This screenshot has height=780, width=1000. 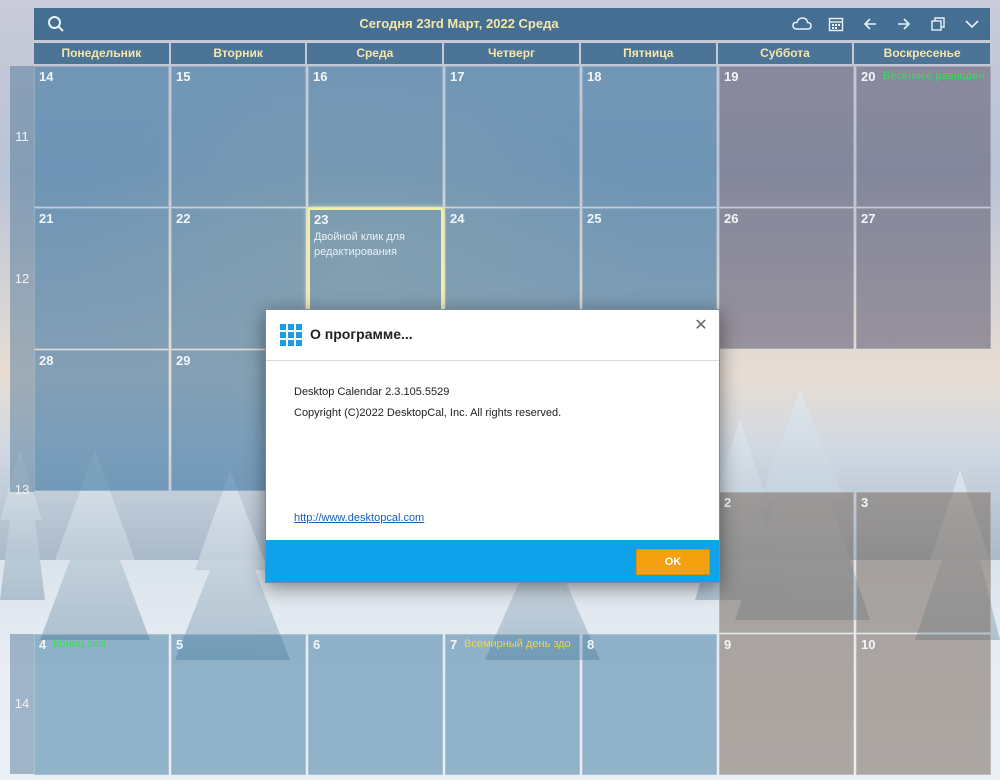 What do you see at coordinates (649, 704) in the screenshot?
I see `day-cell: 8` at bounding box center [649, 704].